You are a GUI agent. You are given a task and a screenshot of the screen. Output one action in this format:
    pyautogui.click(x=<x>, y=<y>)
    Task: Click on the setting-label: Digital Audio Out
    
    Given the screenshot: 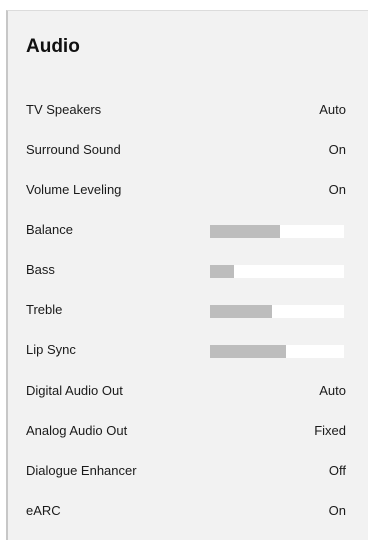 What is the action you would take?
    pyautogui.click(x=74, y=390)
    